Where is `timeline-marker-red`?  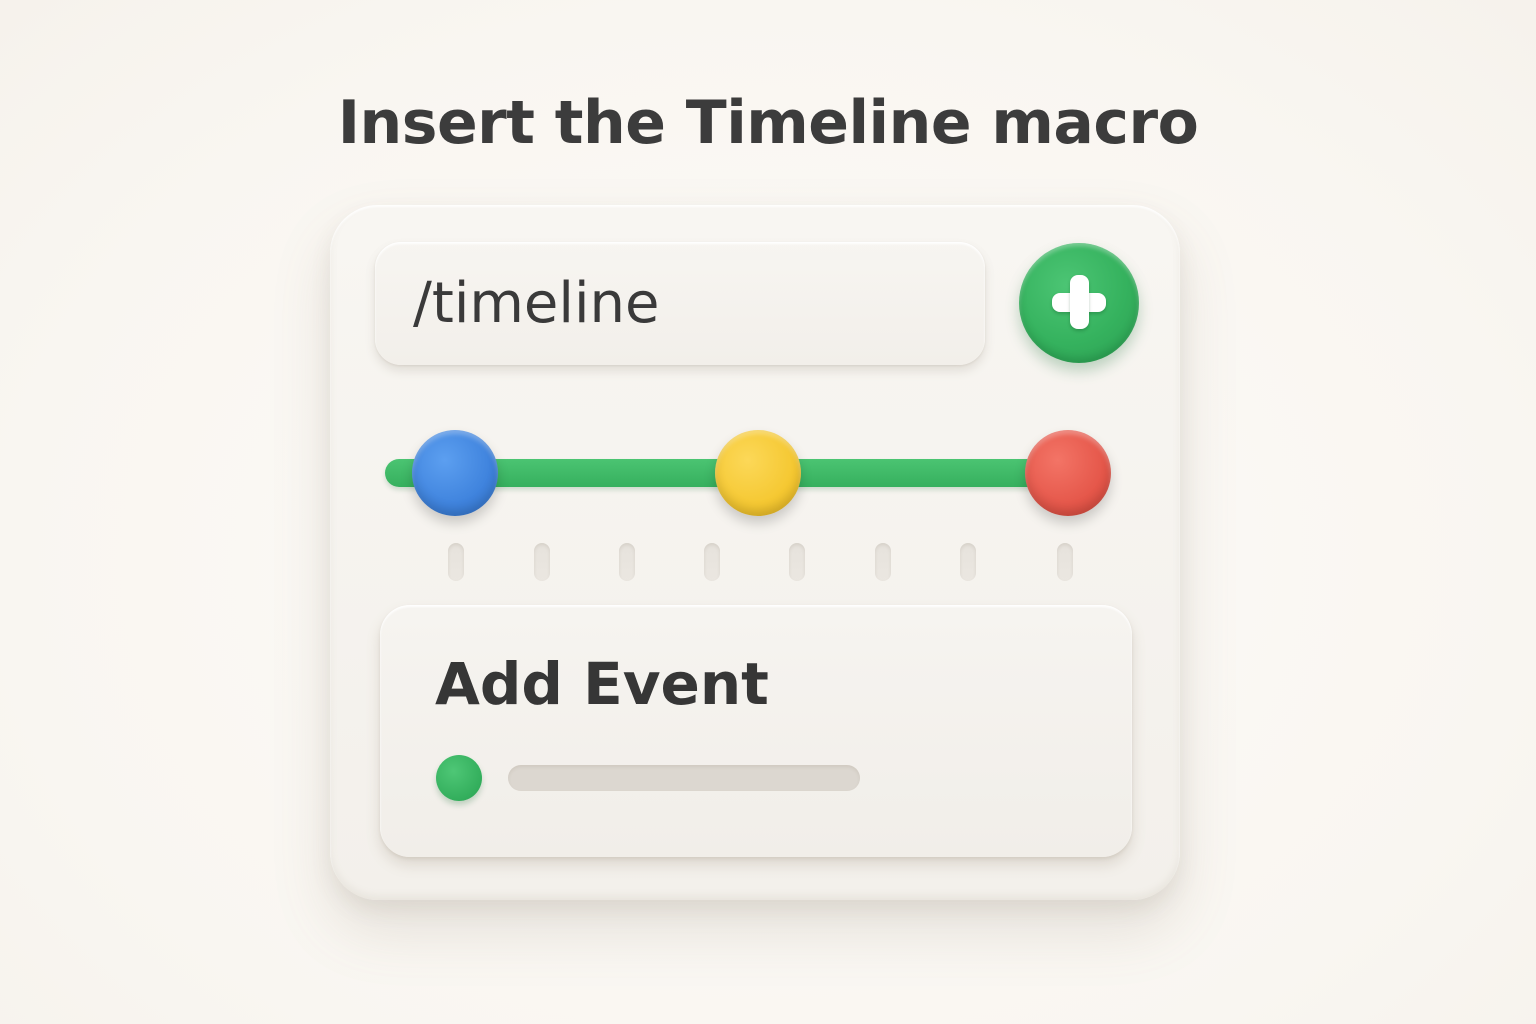
timeline-marker-red is located at coordinates (1068, 473).